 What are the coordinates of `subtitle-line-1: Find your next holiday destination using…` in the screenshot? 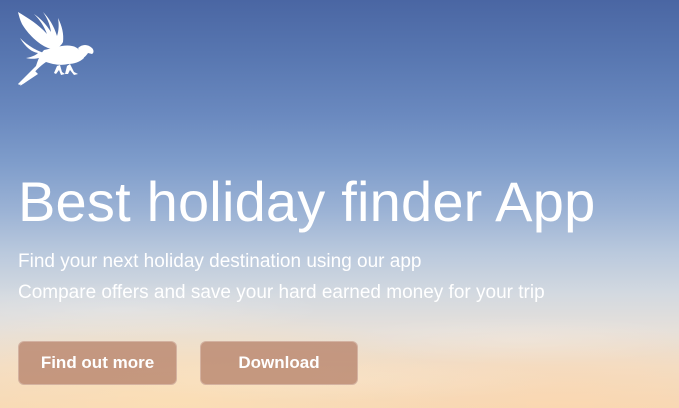 It's located at (220, 261).